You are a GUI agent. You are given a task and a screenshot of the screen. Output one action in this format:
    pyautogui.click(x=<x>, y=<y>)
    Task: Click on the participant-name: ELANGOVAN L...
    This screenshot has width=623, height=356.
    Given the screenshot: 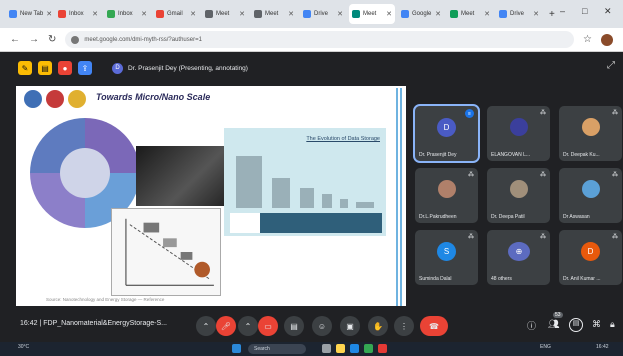 What is the action you would take?
    pyautogui.click(x=511, y=155)
    